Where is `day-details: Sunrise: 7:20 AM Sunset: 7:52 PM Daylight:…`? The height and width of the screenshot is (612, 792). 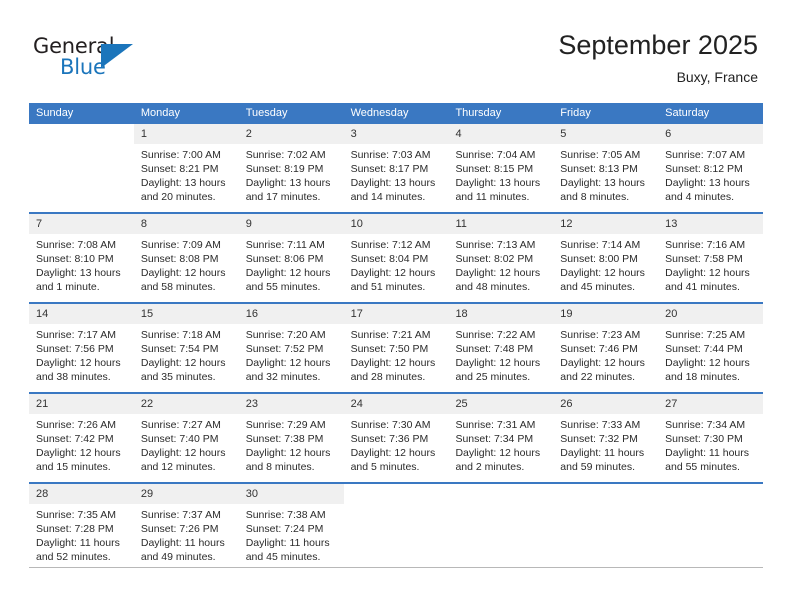
day-details: Sunrise: 7:20 AM Sunset: 7:52 PM Daylight:… is located at coordinates (291, 354).